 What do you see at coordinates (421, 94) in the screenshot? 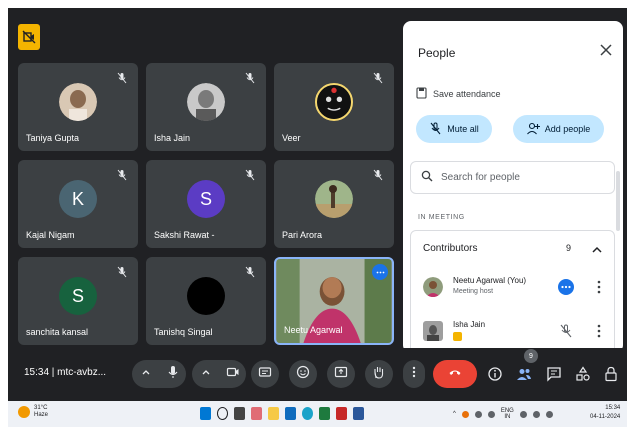
I see `save-attendance-icon` at bounding box center [421, 94].